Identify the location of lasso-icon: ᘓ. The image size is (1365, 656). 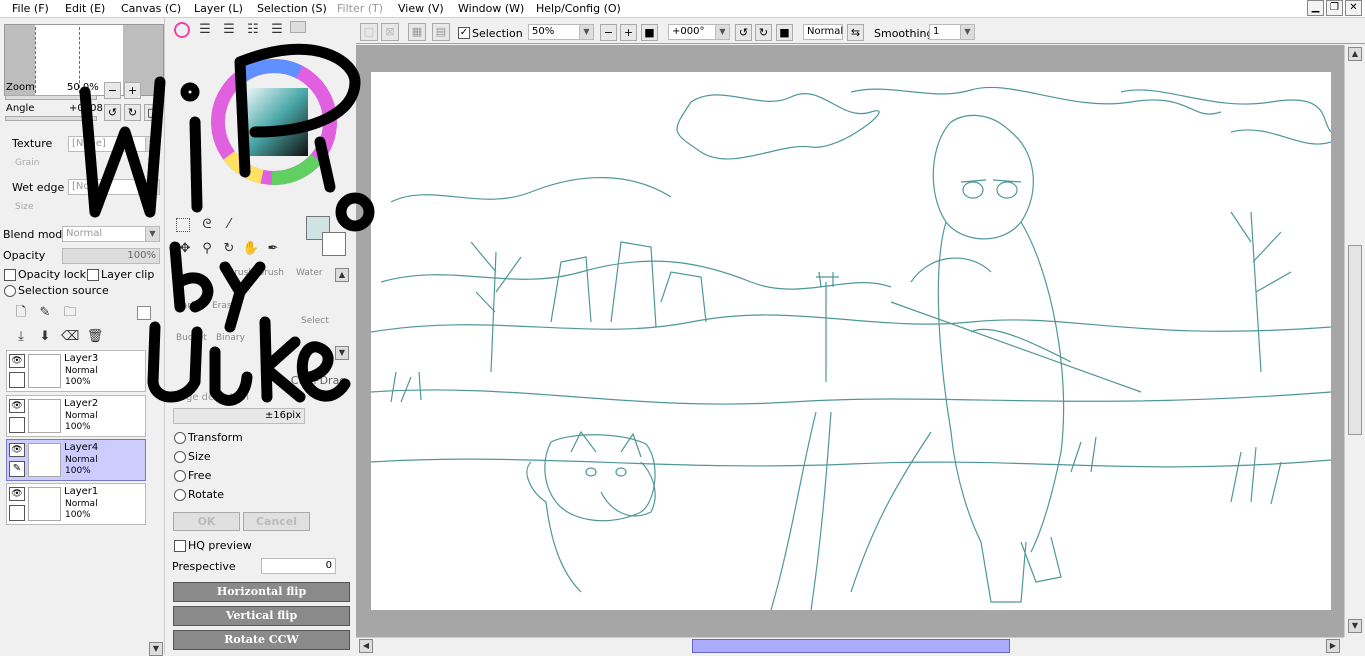
(207, 225).